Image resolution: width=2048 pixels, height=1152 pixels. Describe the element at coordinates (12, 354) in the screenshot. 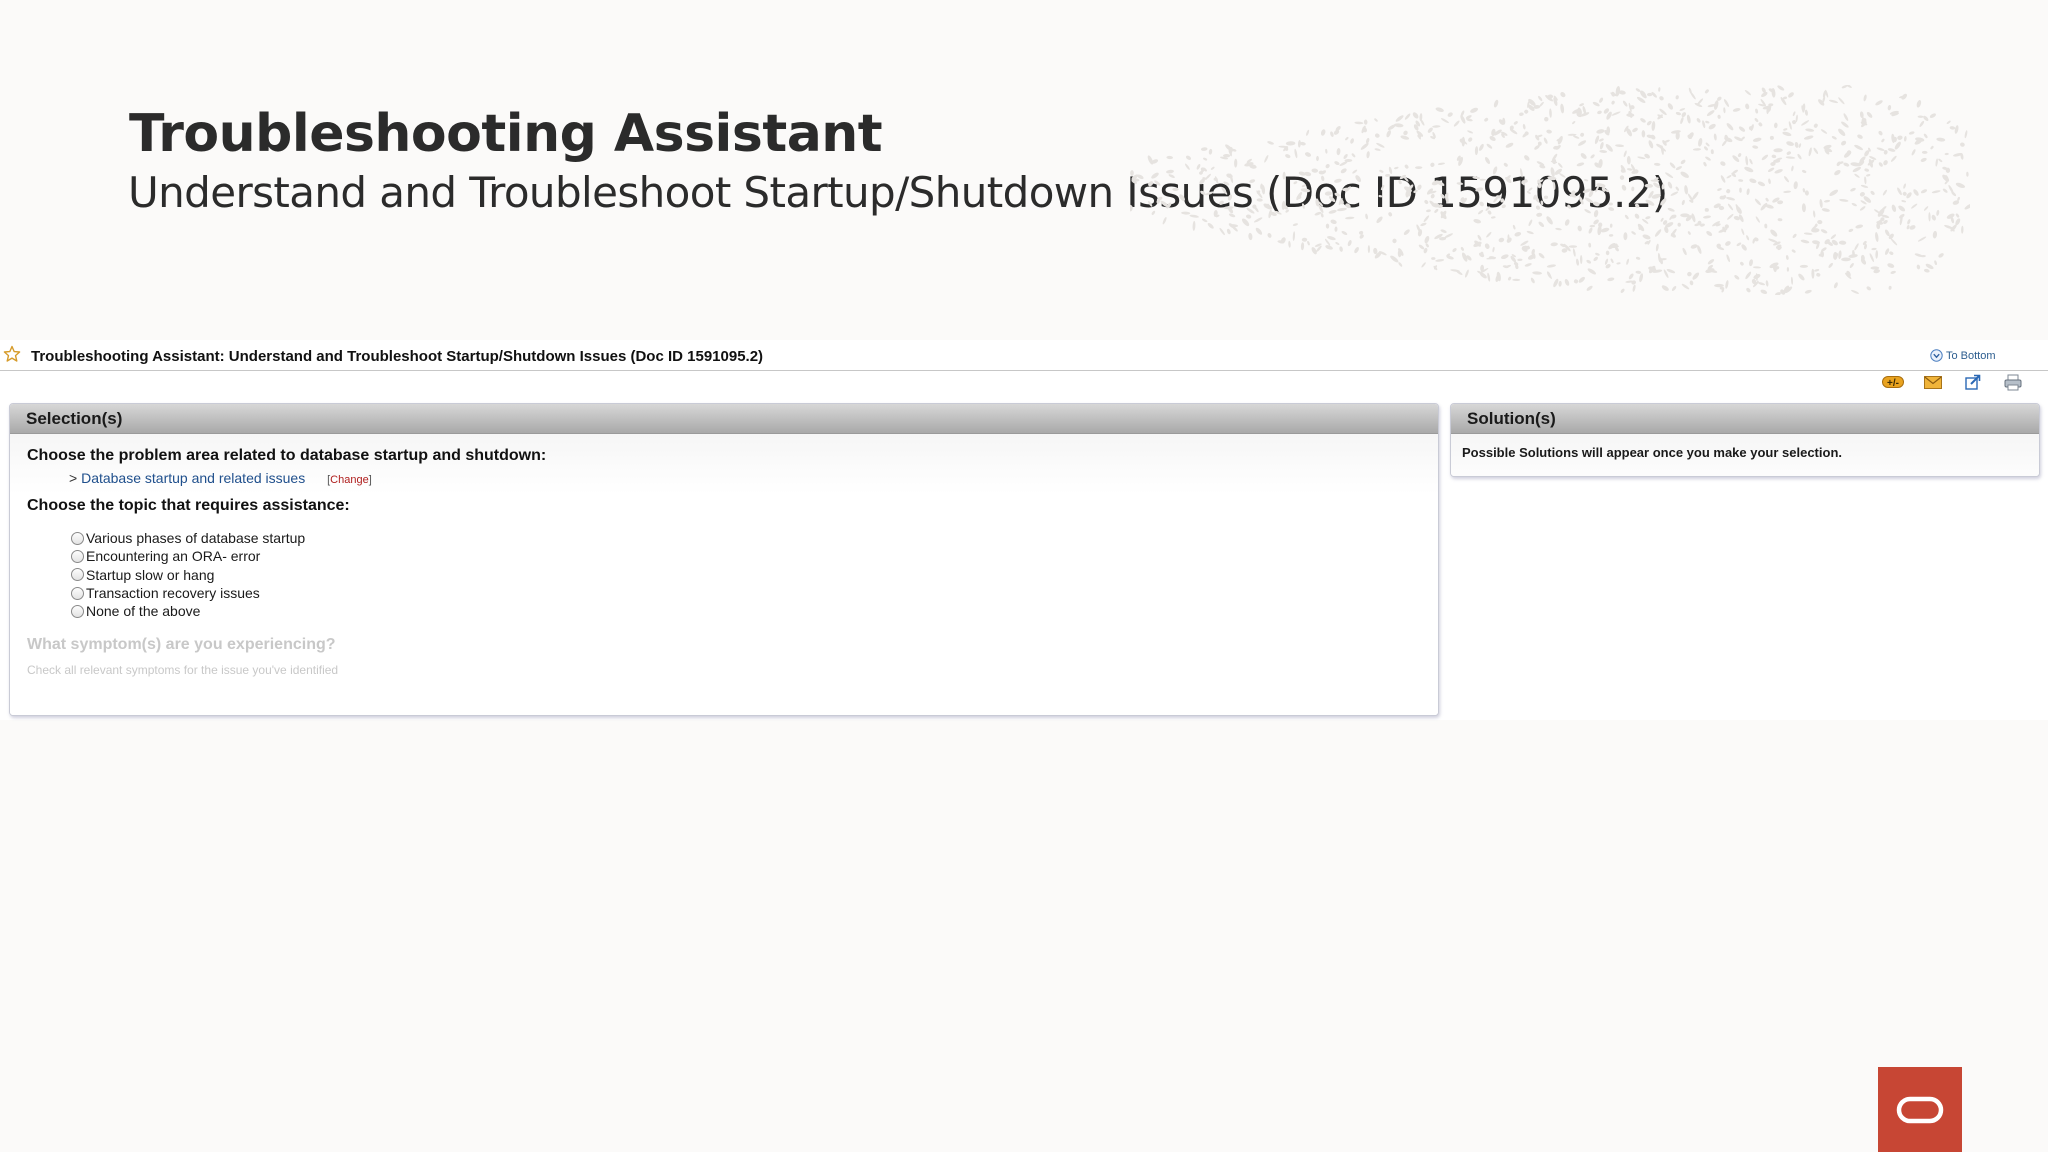

I see `favorite-star-icon` at that location.